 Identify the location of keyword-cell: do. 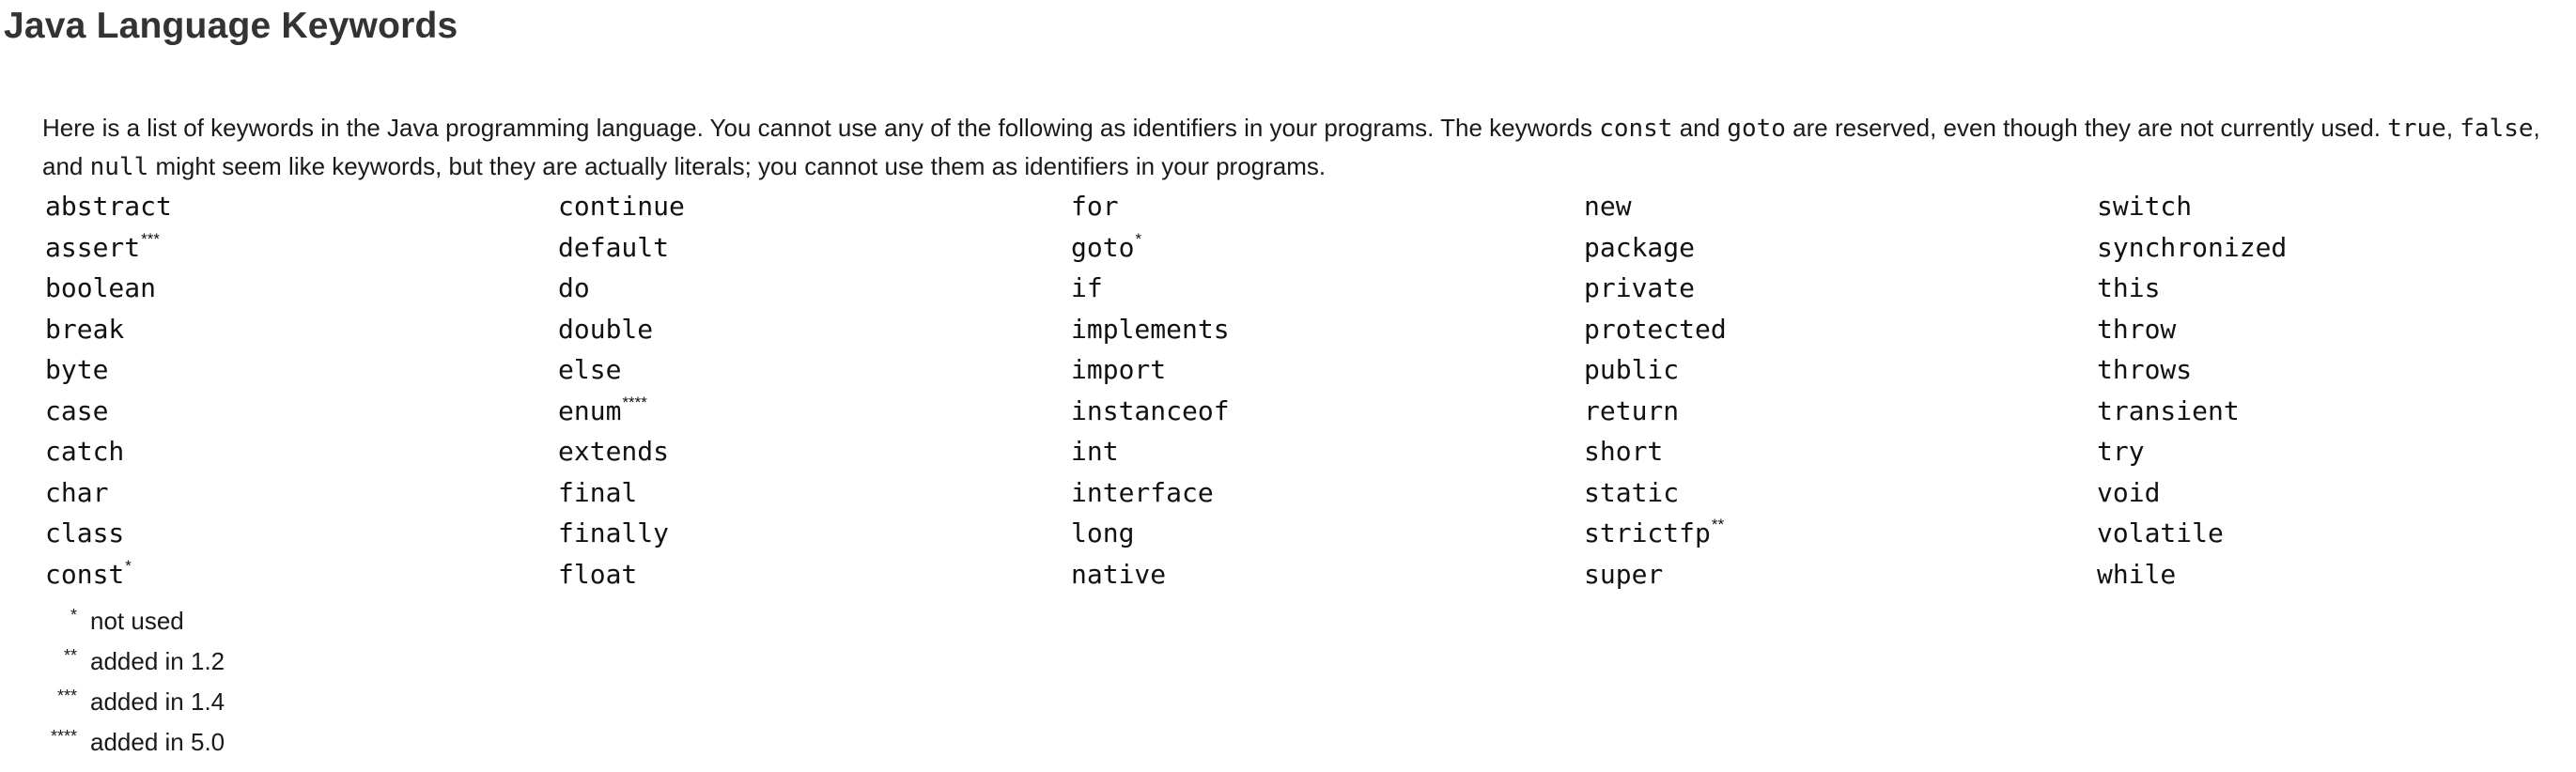
(814, 288).